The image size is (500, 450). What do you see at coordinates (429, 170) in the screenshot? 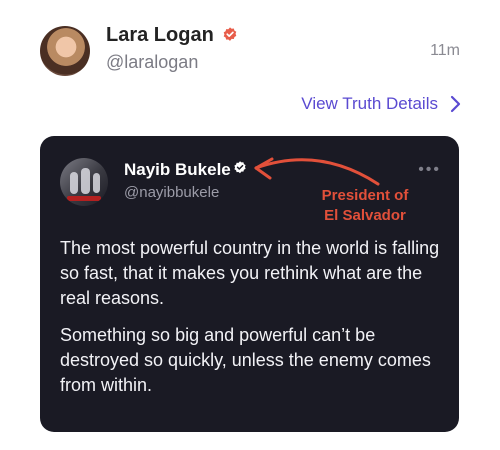
I see `more-options-icon: •••` at bounding box center [429, 170].